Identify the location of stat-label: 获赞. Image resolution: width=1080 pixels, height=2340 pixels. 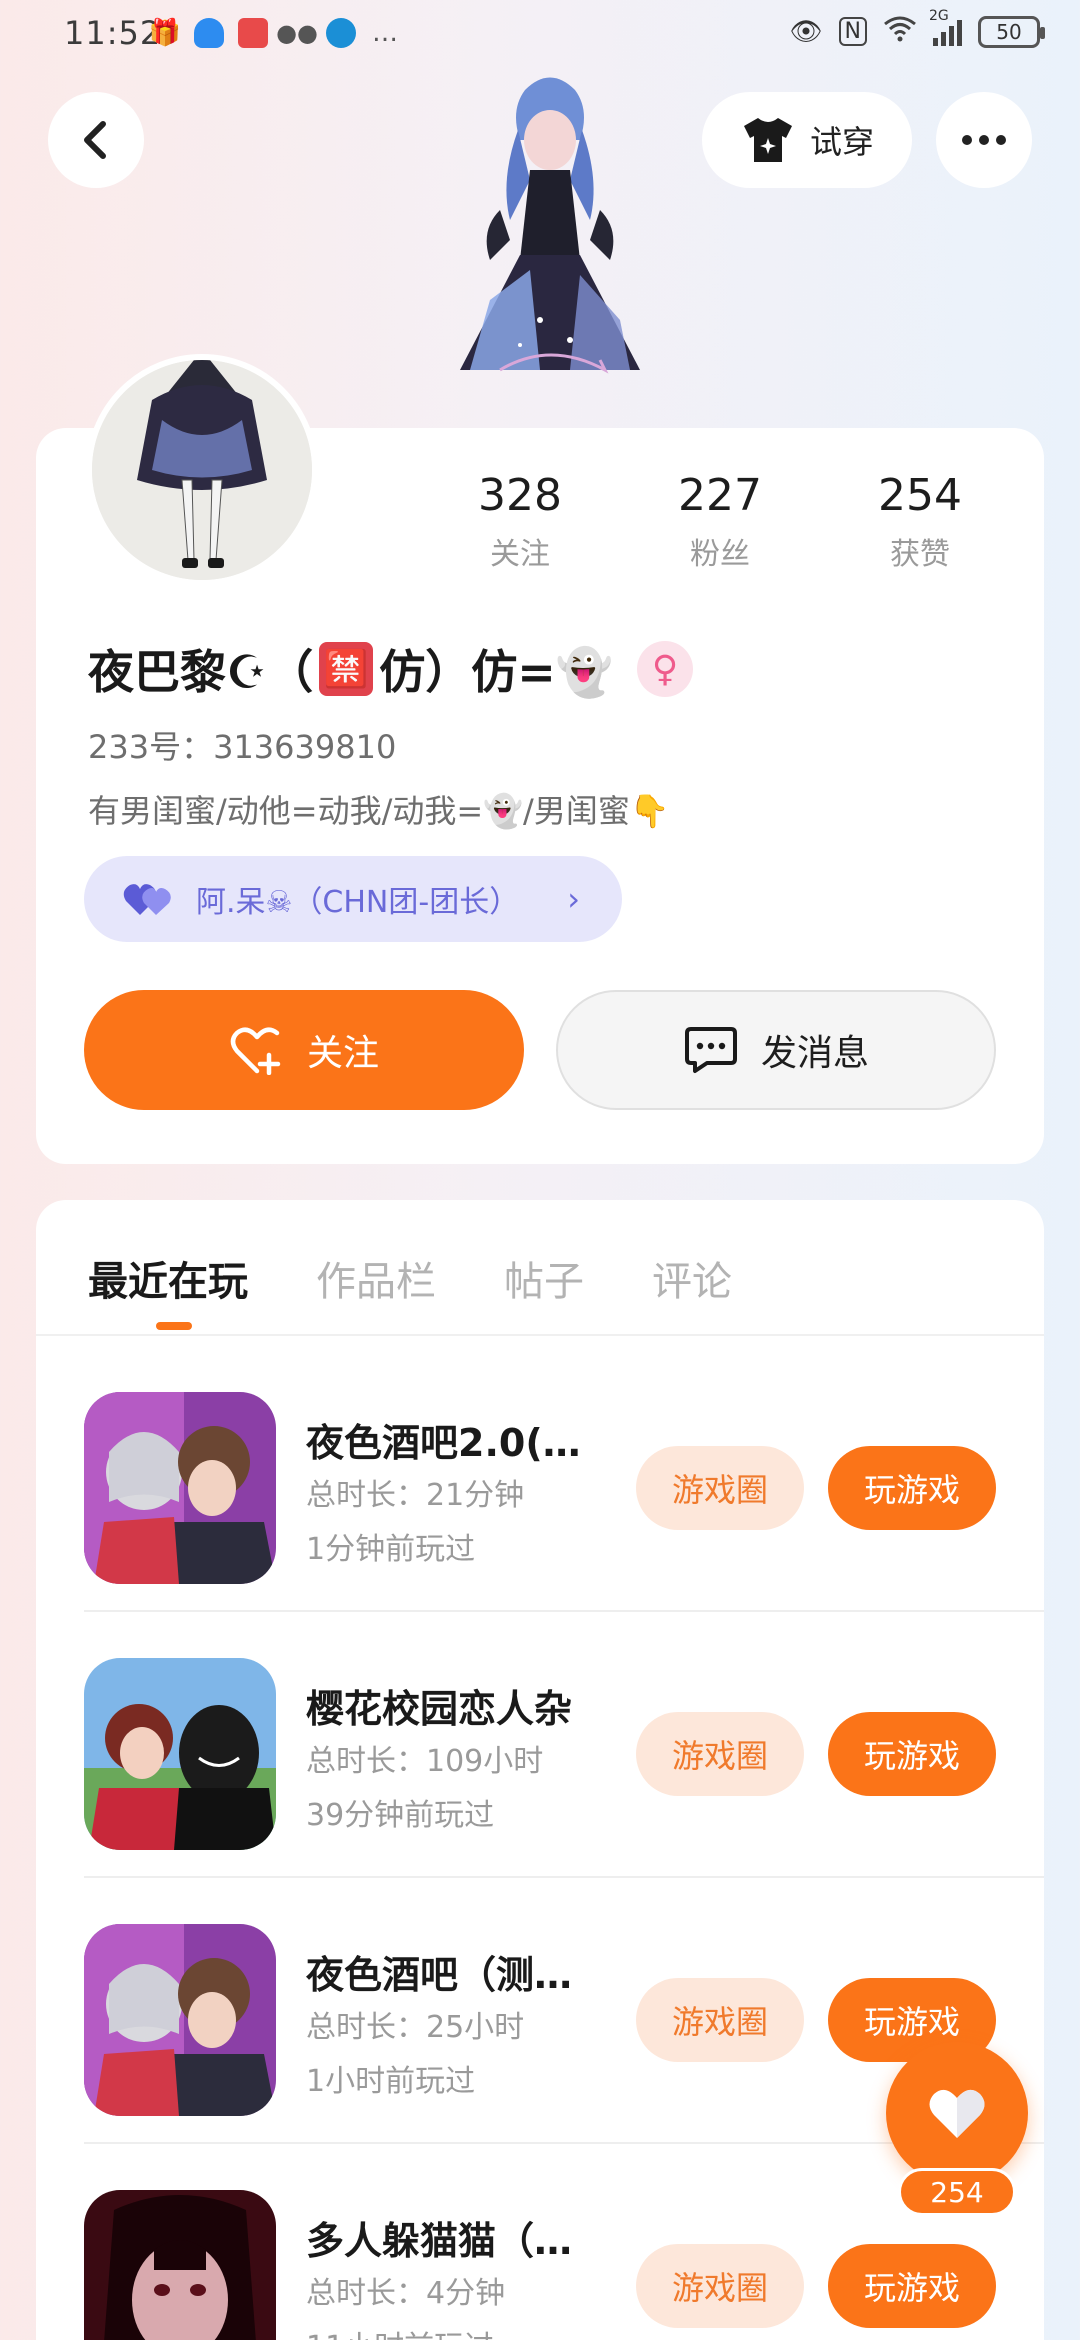
(920, 554).